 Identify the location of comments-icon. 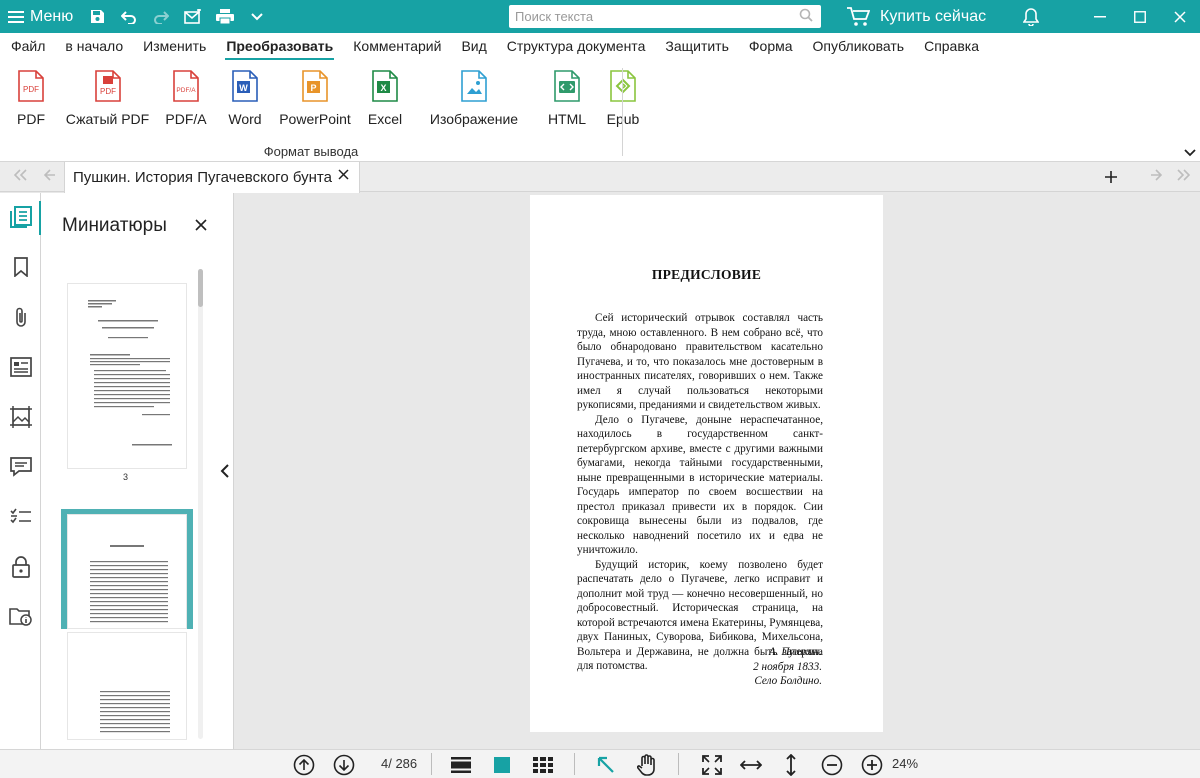
(20, 467).